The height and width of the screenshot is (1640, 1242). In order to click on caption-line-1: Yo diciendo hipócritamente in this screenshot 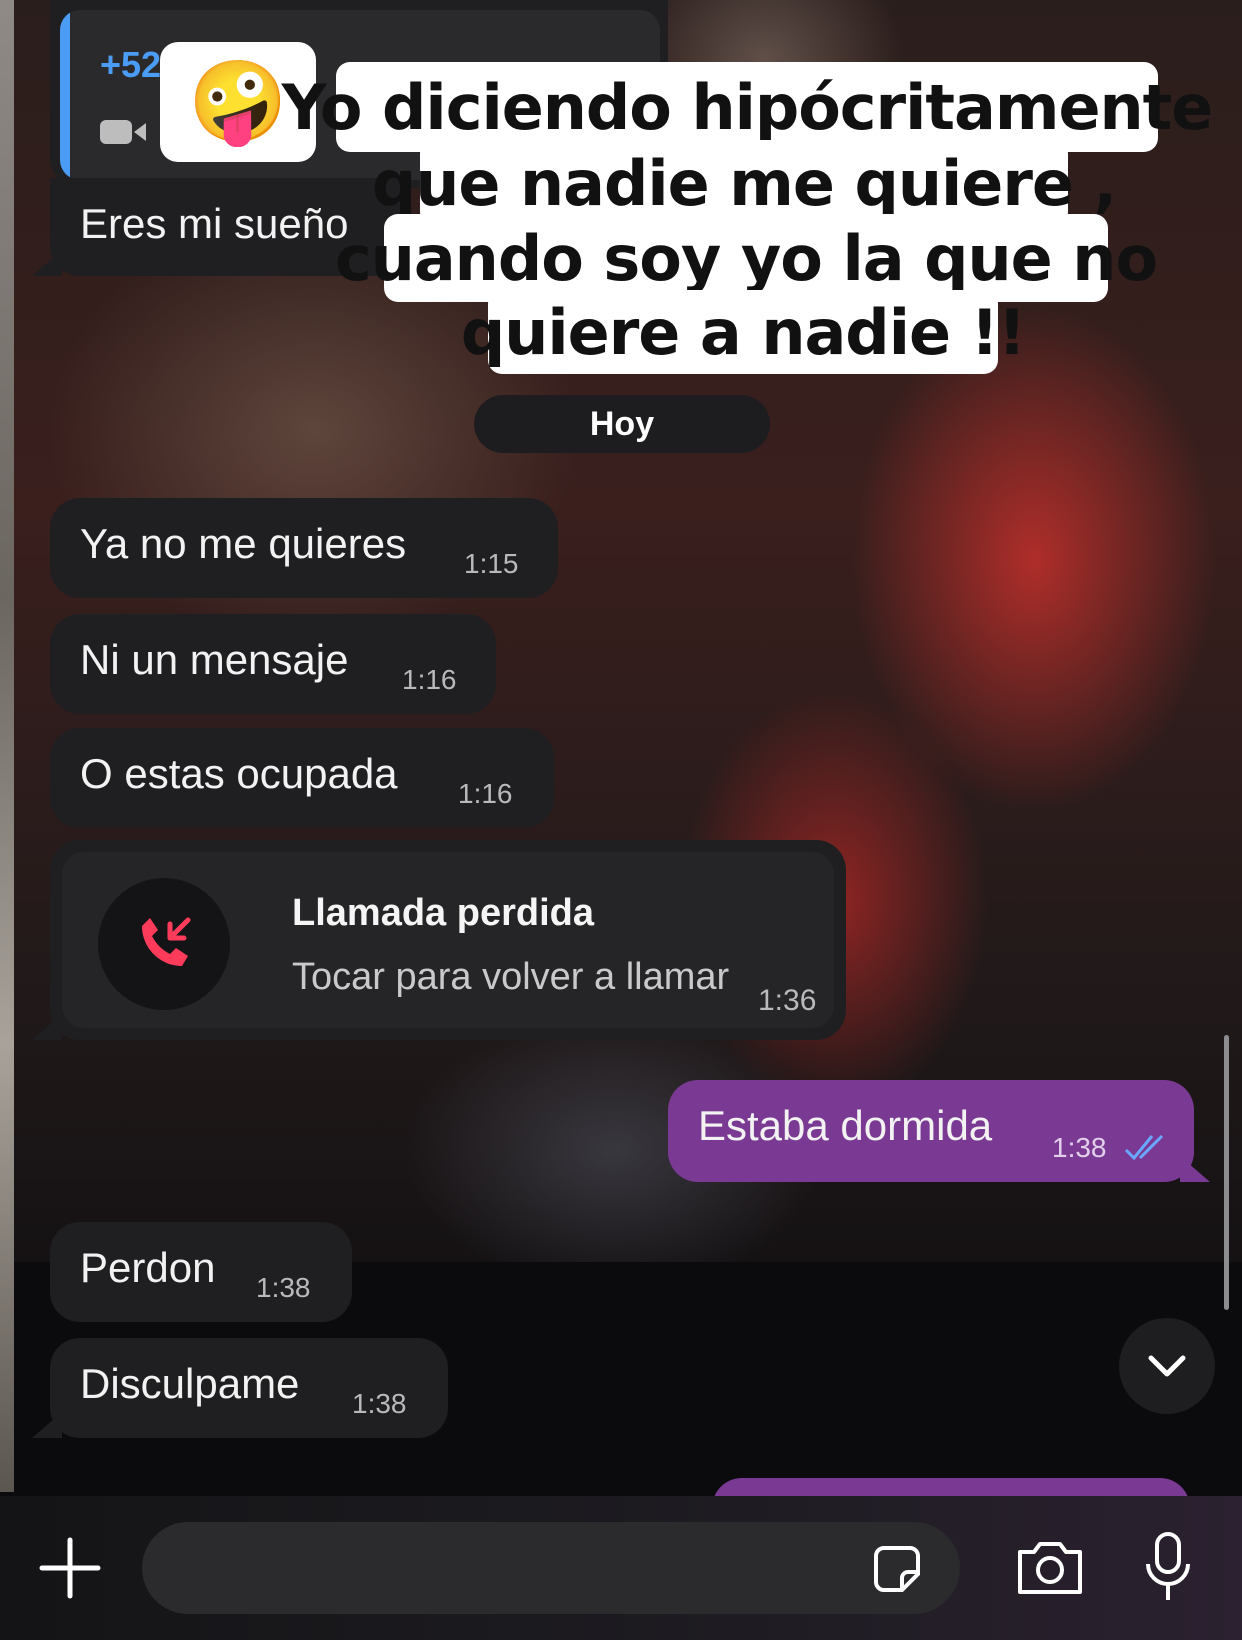, I will do `click(747, 107)`.